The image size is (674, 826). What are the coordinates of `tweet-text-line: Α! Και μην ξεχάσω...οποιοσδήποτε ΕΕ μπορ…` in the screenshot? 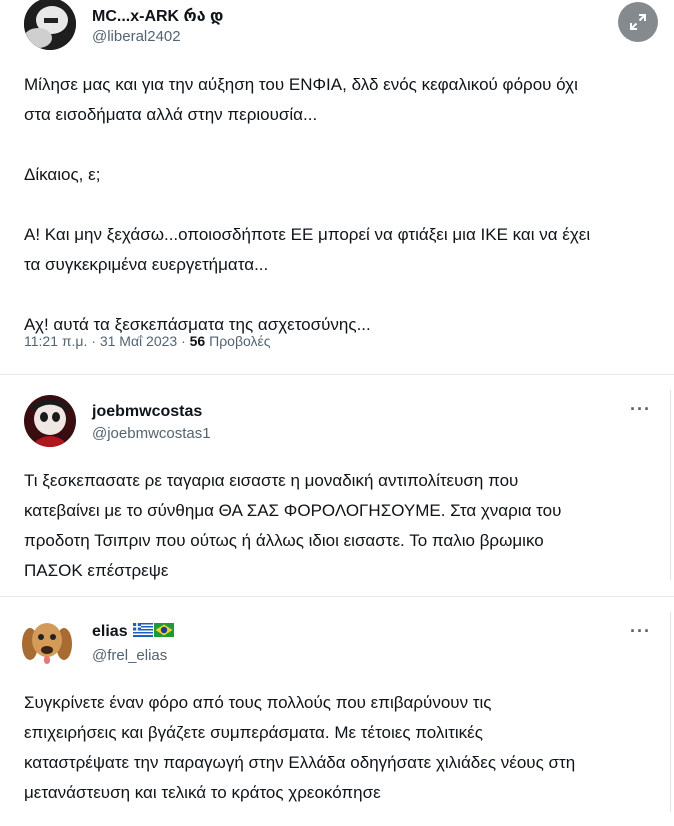 It's located at (307, 234).